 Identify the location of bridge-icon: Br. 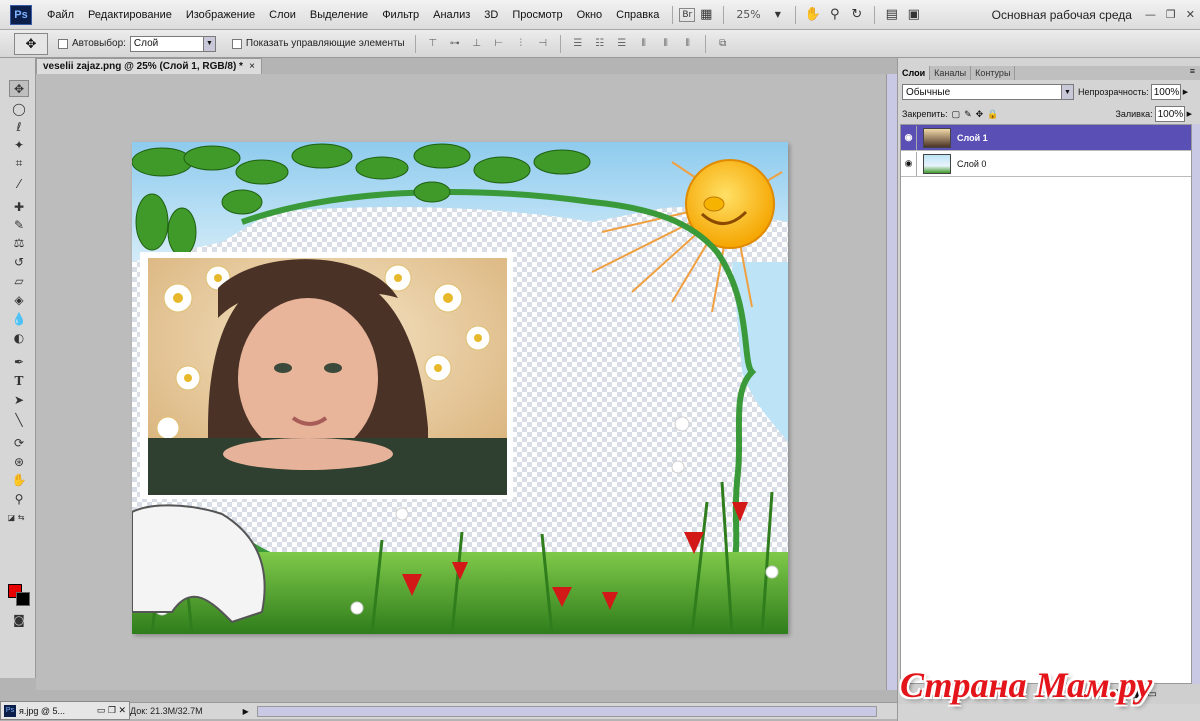
(687, 14).